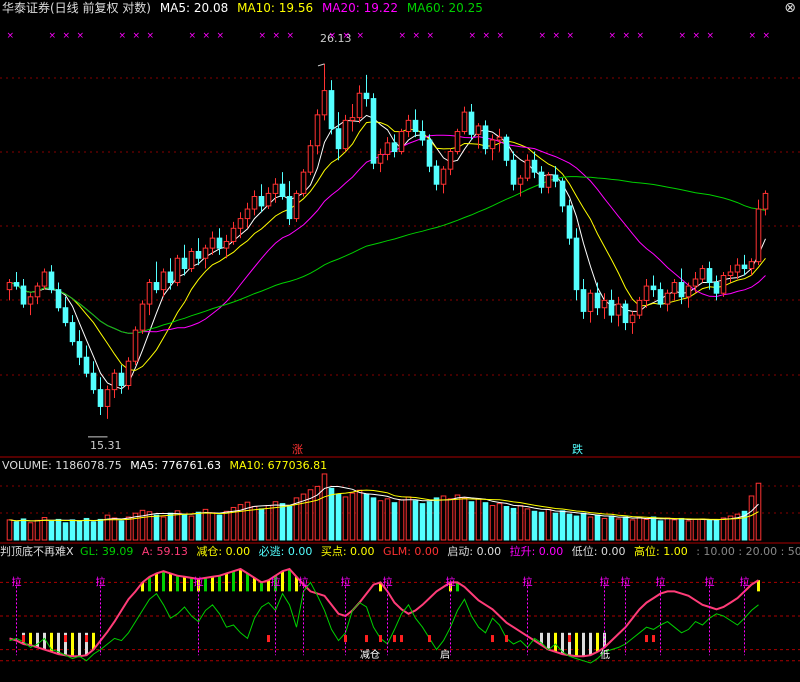  I want to click on gl-line, so click(384, 622).